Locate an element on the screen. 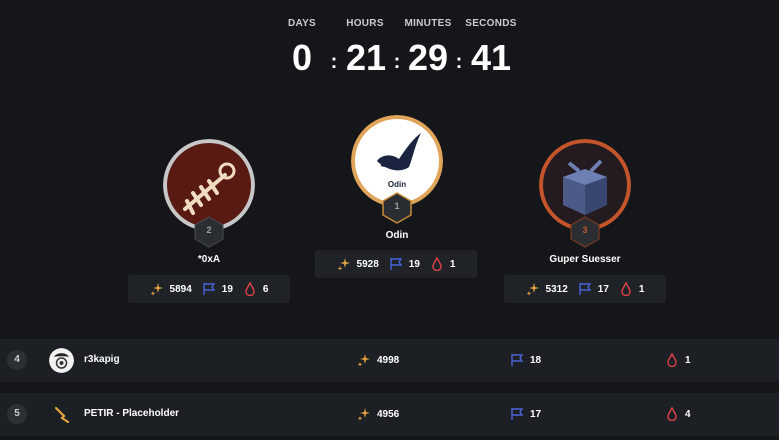  rank-number: 5 is located at coordinates (17, 414).